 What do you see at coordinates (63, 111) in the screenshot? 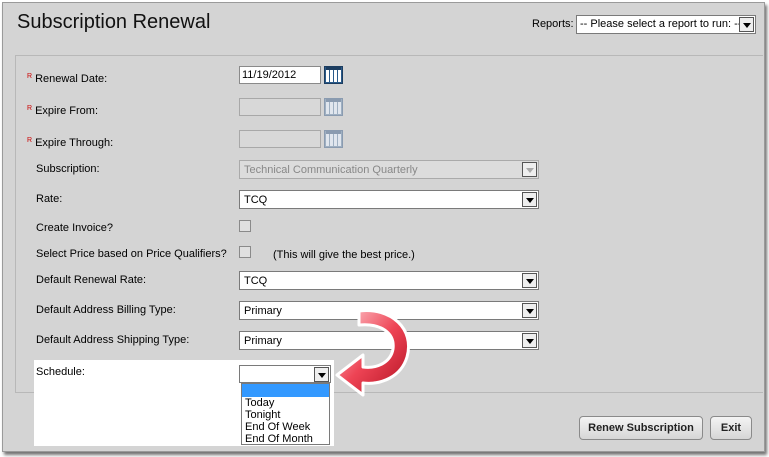
I see `expire-from-label: R Expire From:` at bounding box center [63, 111].